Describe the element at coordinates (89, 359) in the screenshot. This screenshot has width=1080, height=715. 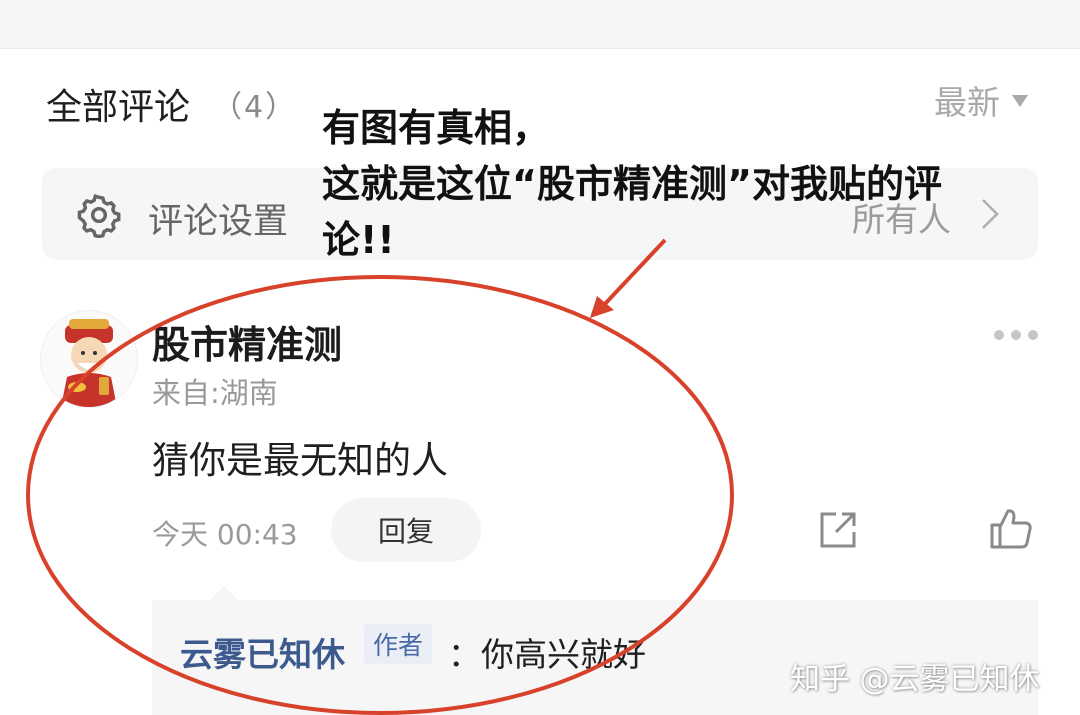
I see `avatar` at that location.